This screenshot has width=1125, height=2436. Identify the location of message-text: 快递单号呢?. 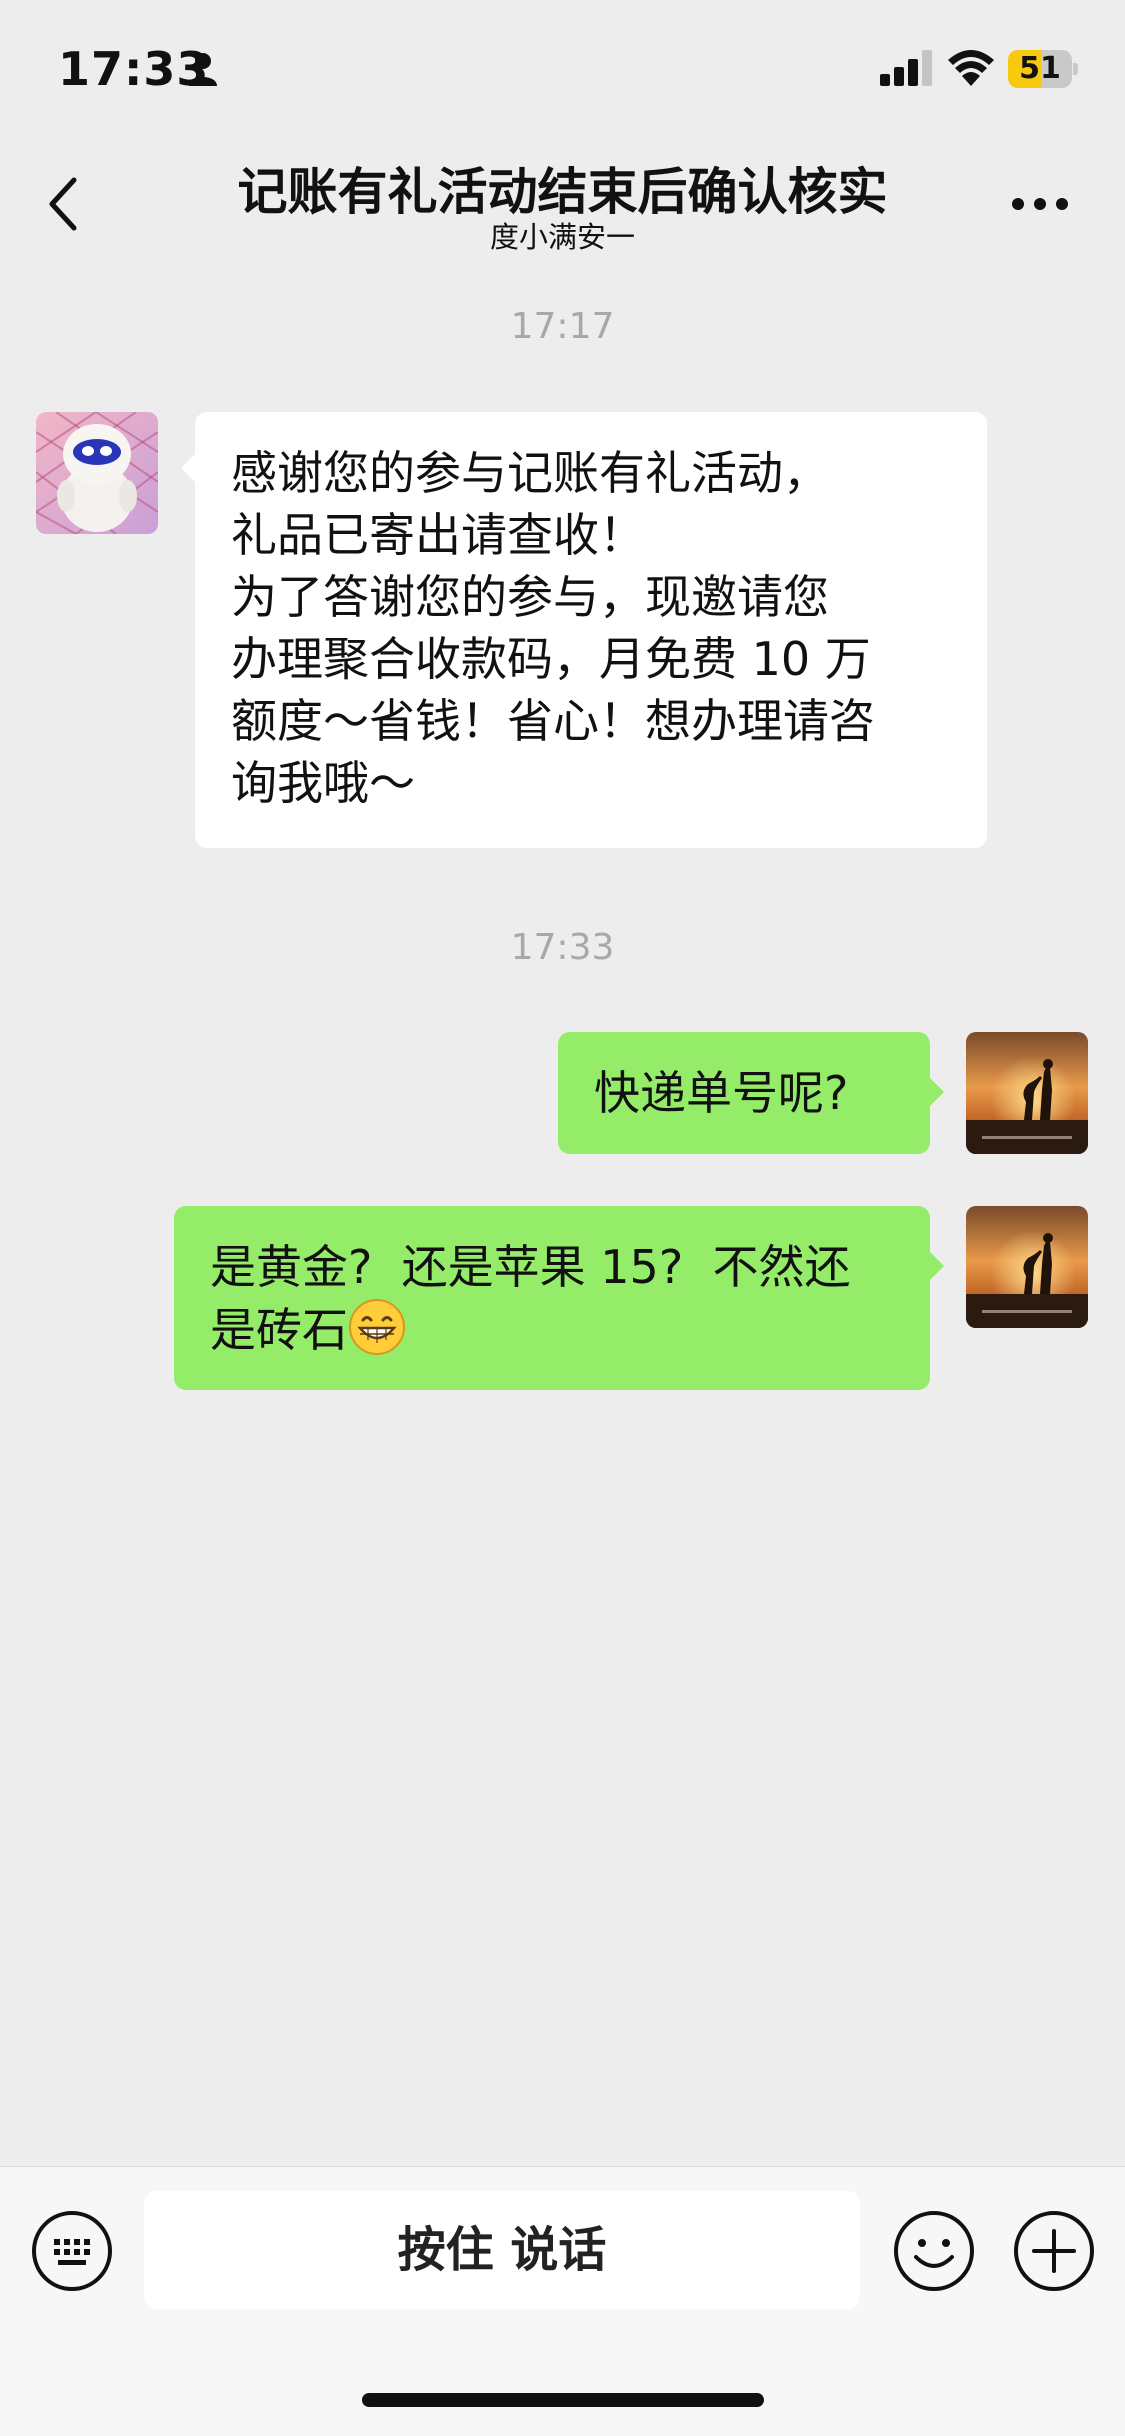
(721, 1093).